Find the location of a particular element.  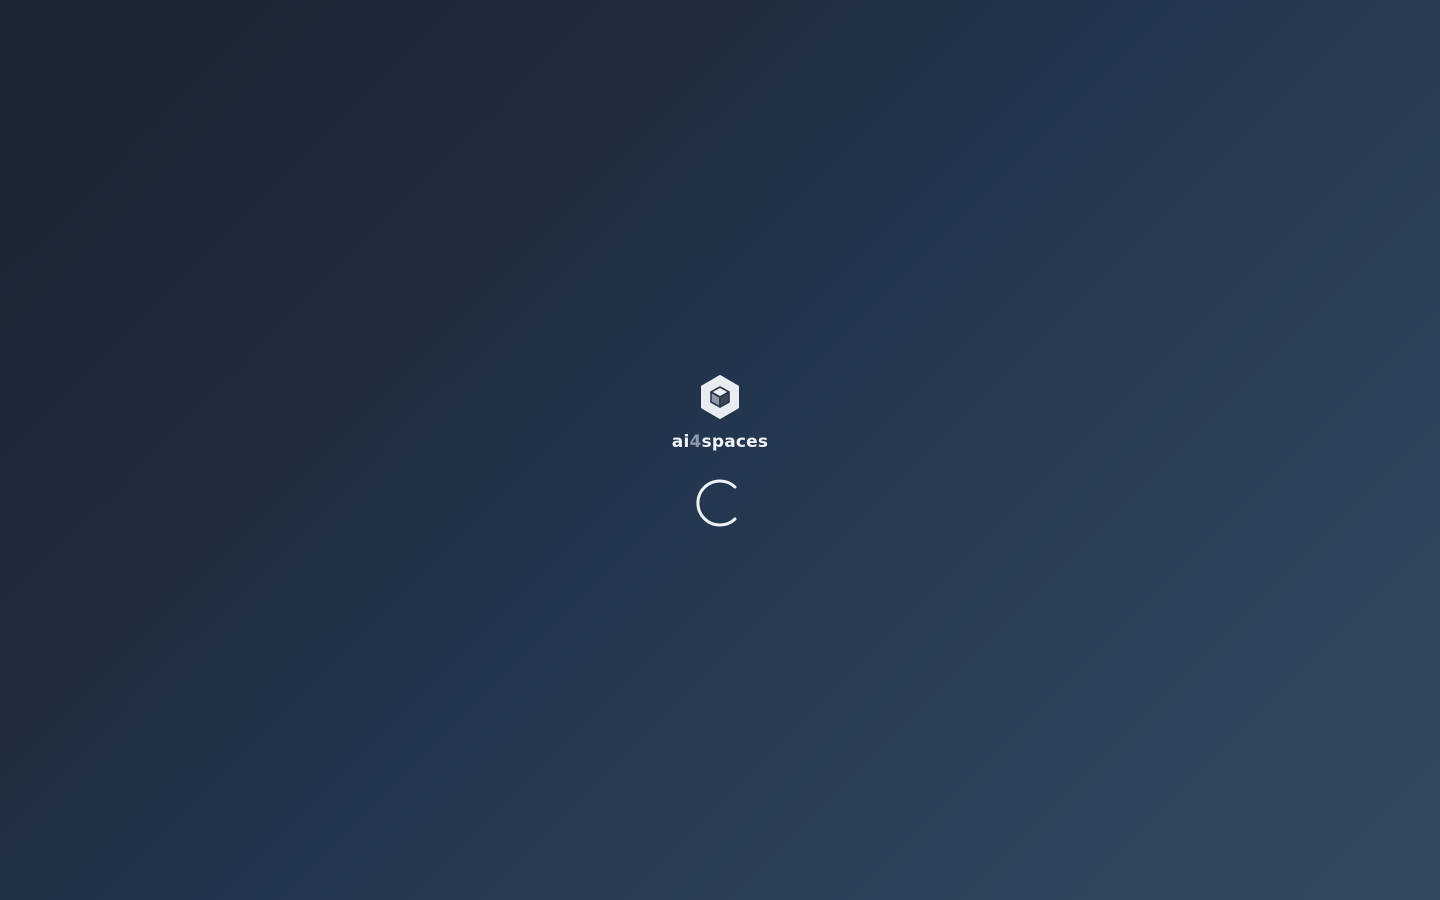

brand-name-prefix: ai is located at coordinates (680, 442).